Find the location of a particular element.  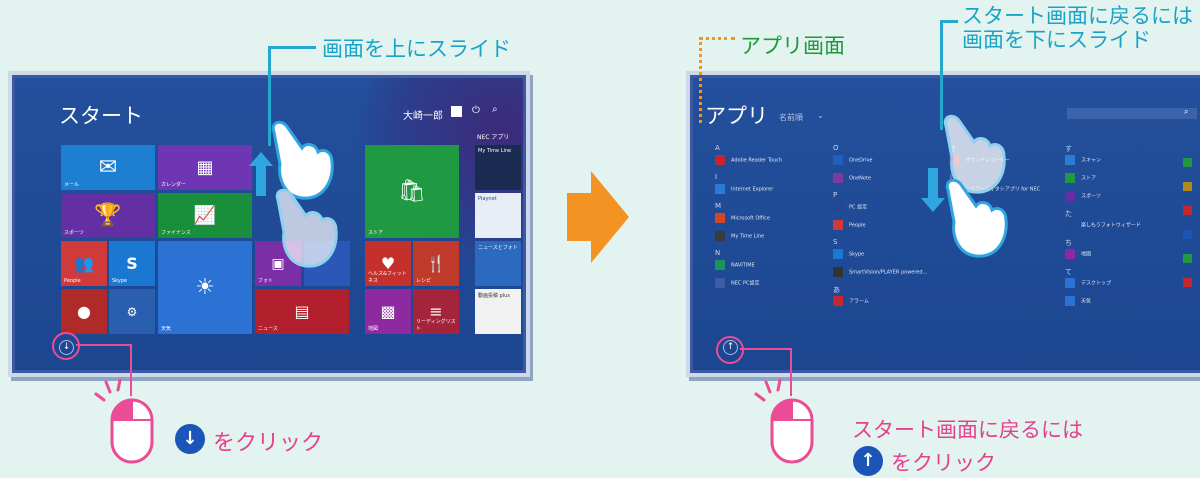

tile-recipe: 🍴 レシピ is located at coordinates (436, 263).